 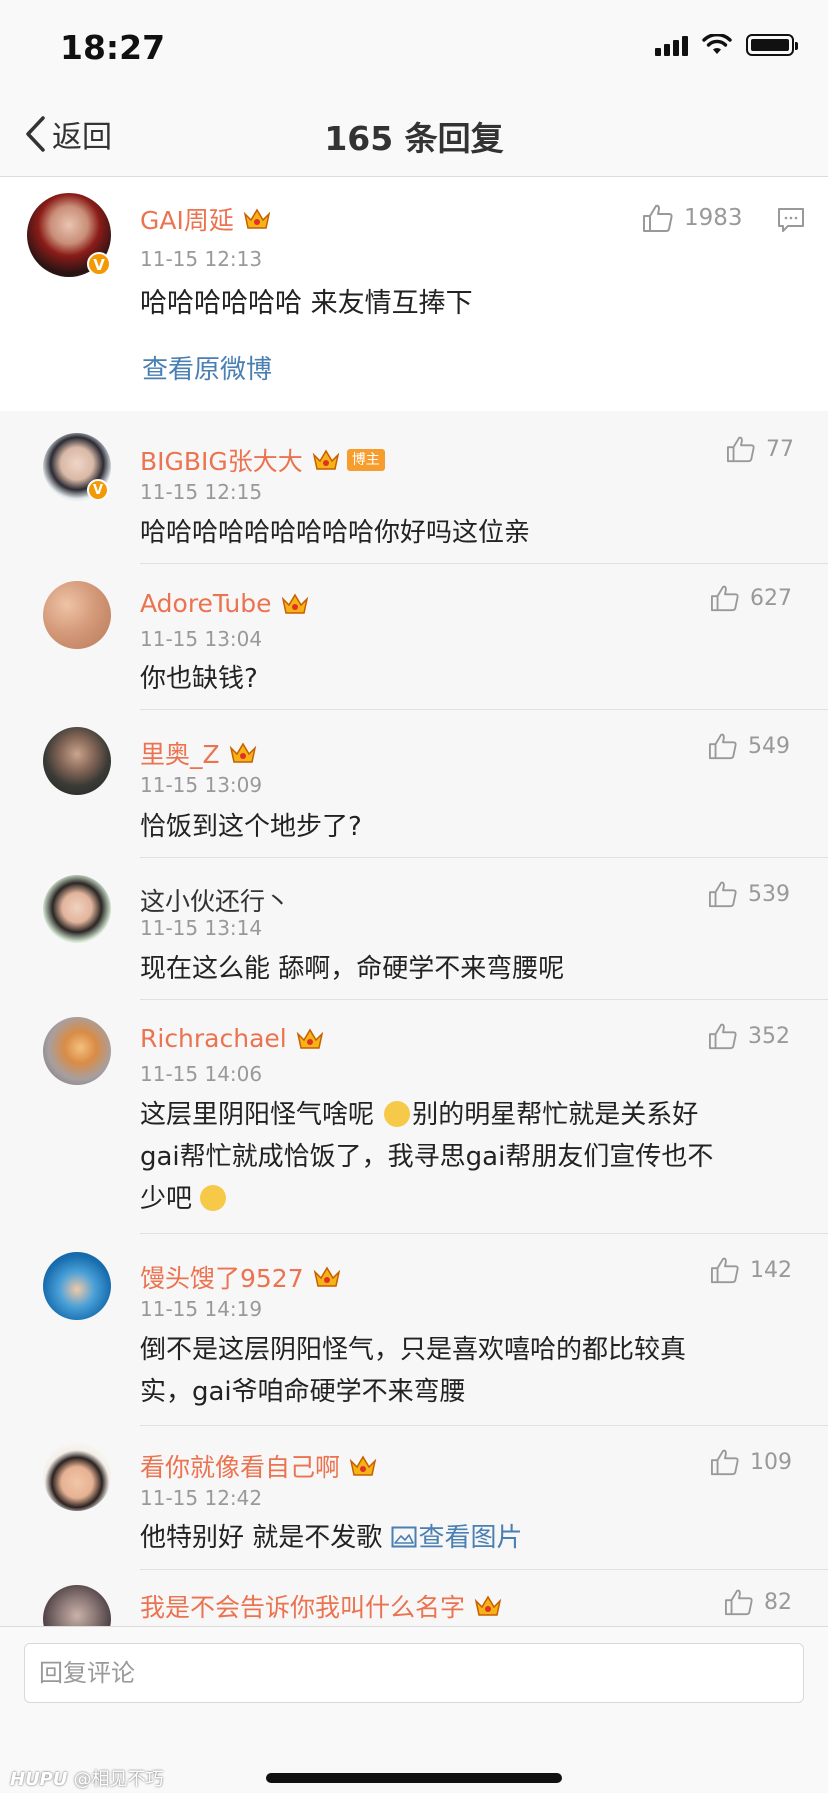 I want to click on nav-bar: 返回 165 条回复, so click(x=414, y=138).